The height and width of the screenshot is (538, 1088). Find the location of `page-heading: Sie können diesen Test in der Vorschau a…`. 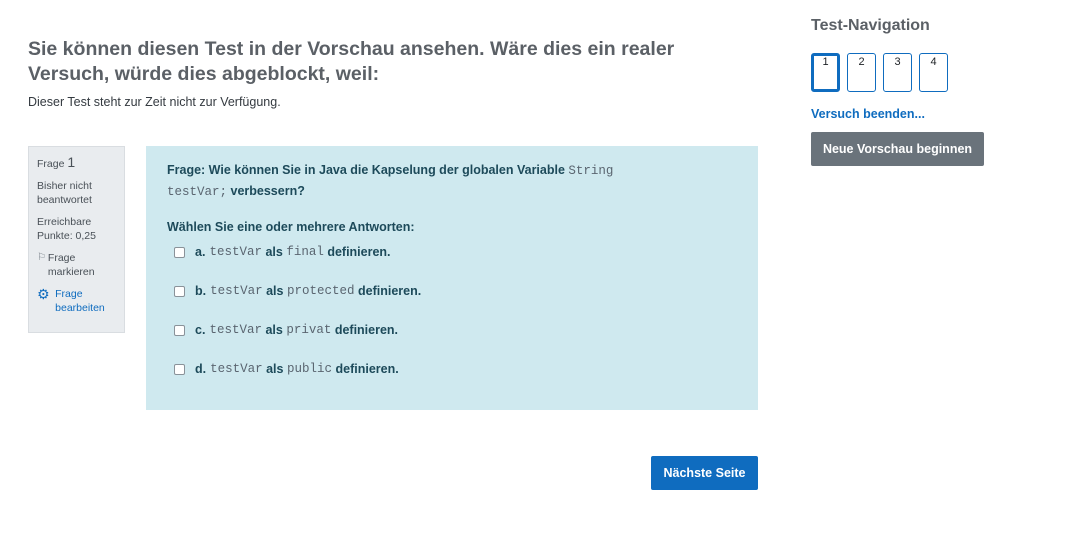

page-heading: Sie können diesen Test in der Vorschau a… is located at coordinates (351, 61).